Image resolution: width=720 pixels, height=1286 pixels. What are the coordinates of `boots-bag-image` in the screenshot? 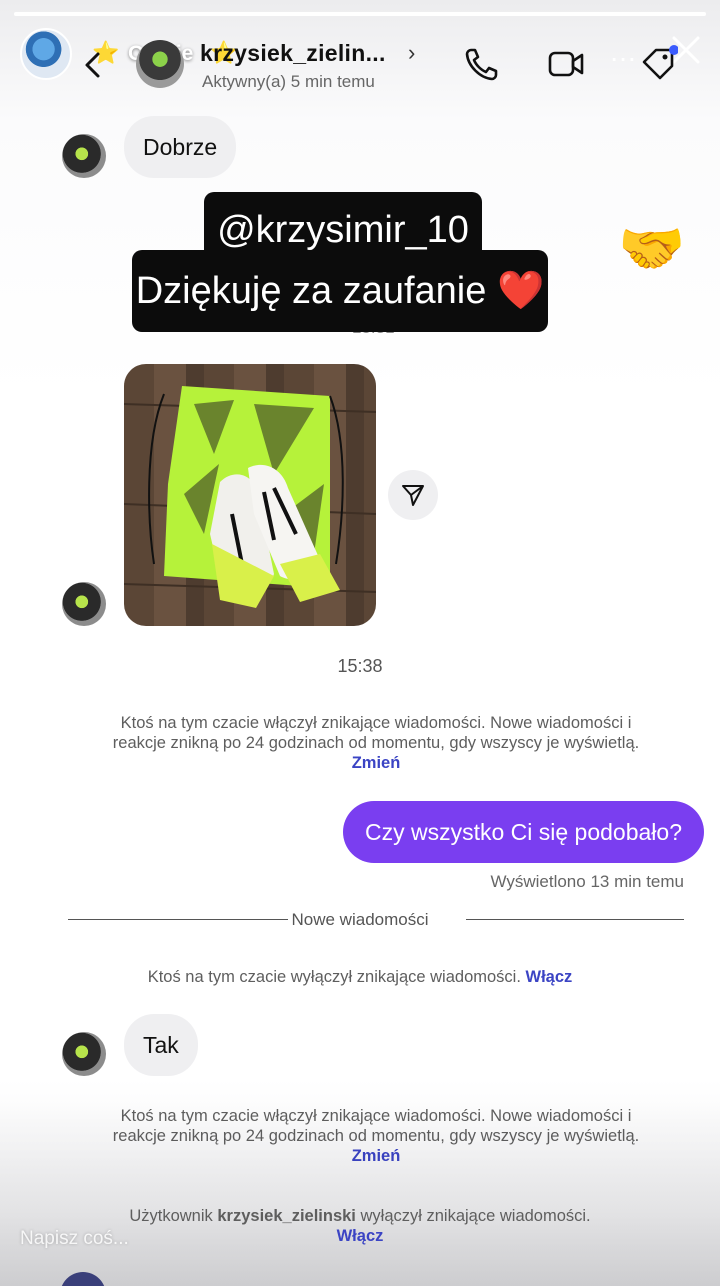 It's located at (250, 497).